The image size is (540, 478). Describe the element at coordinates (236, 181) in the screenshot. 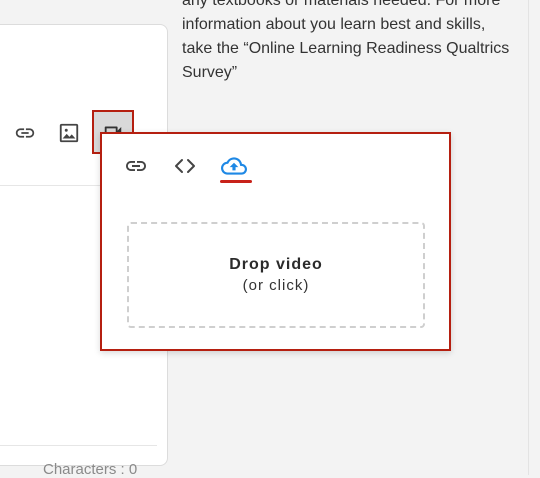

I see `active-tab-underline` at that location.